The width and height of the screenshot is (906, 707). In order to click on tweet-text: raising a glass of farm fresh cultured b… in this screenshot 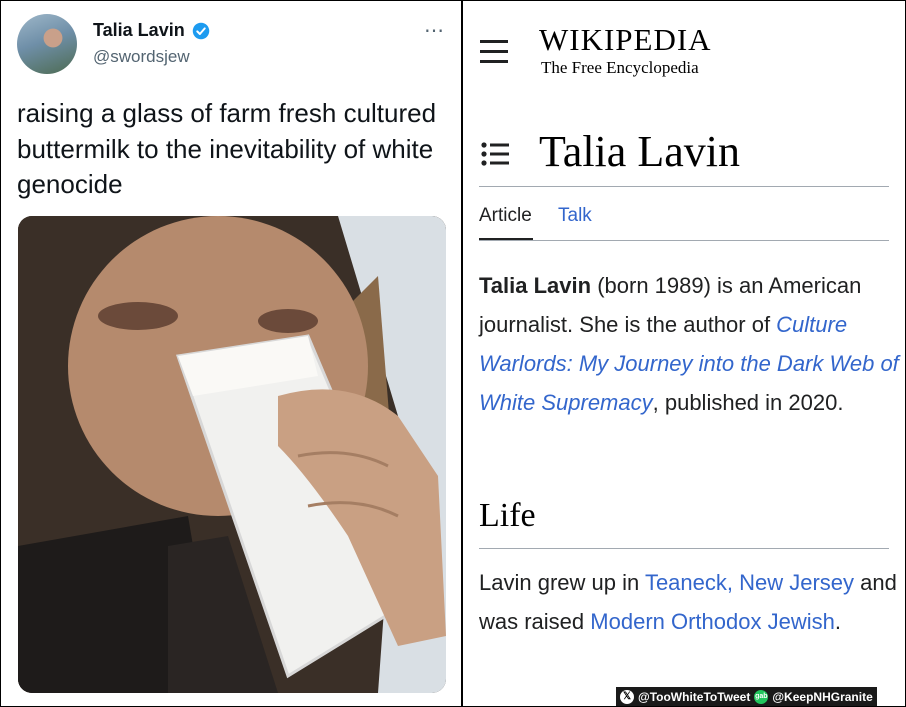, I will do `click(227, 148)`.